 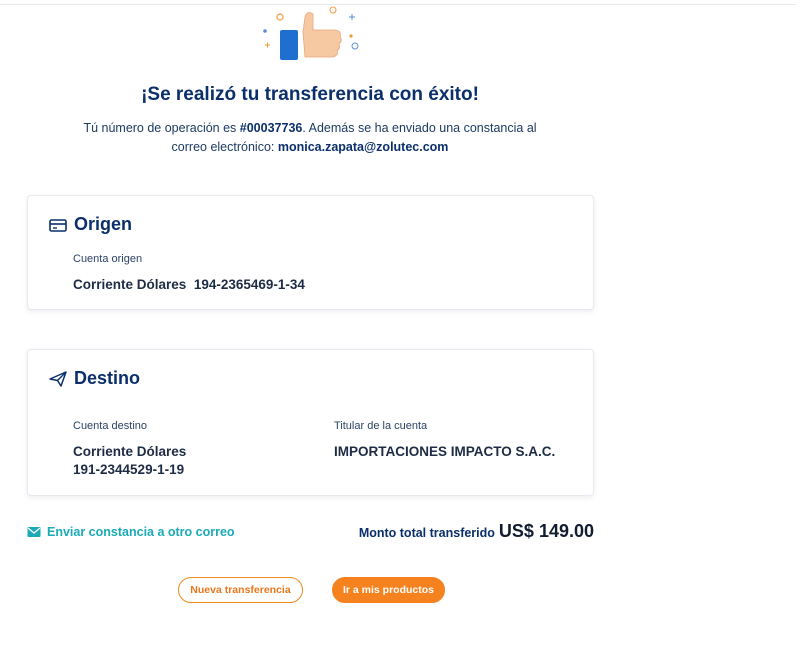 I want to click on new-transfer-button: Nueva transferencia, so click(x=240, y=590).